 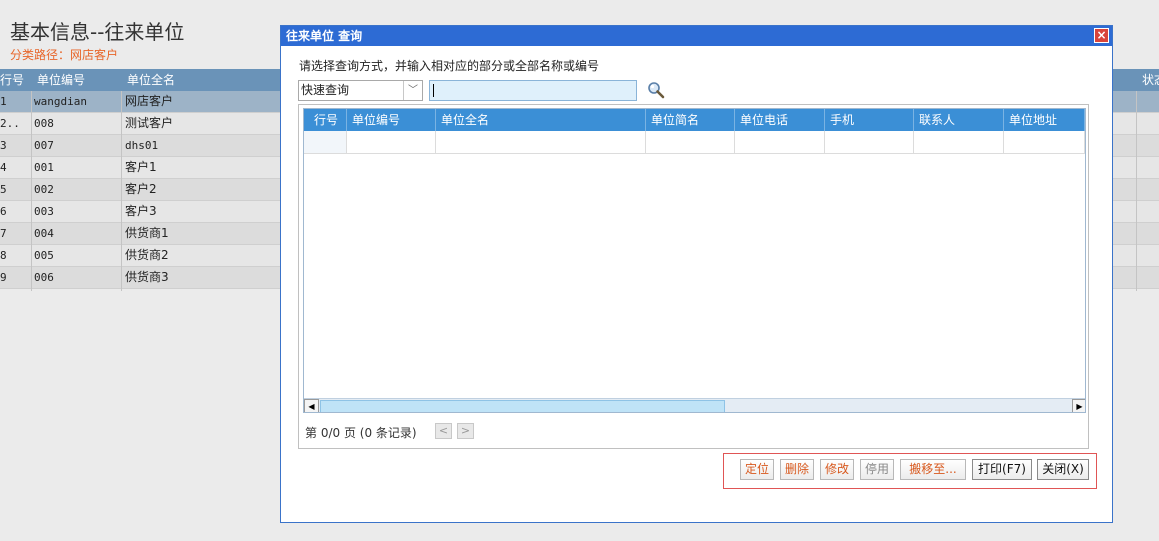 I want to click on row-no: 5, so click(x=3, y=189).